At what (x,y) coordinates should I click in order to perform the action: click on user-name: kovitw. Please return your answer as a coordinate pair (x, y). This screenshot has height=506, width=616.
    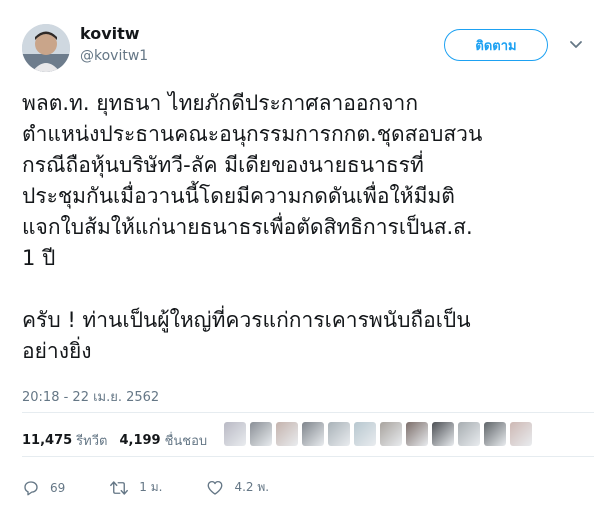
    Looking at the image, I should click on (110, 33).